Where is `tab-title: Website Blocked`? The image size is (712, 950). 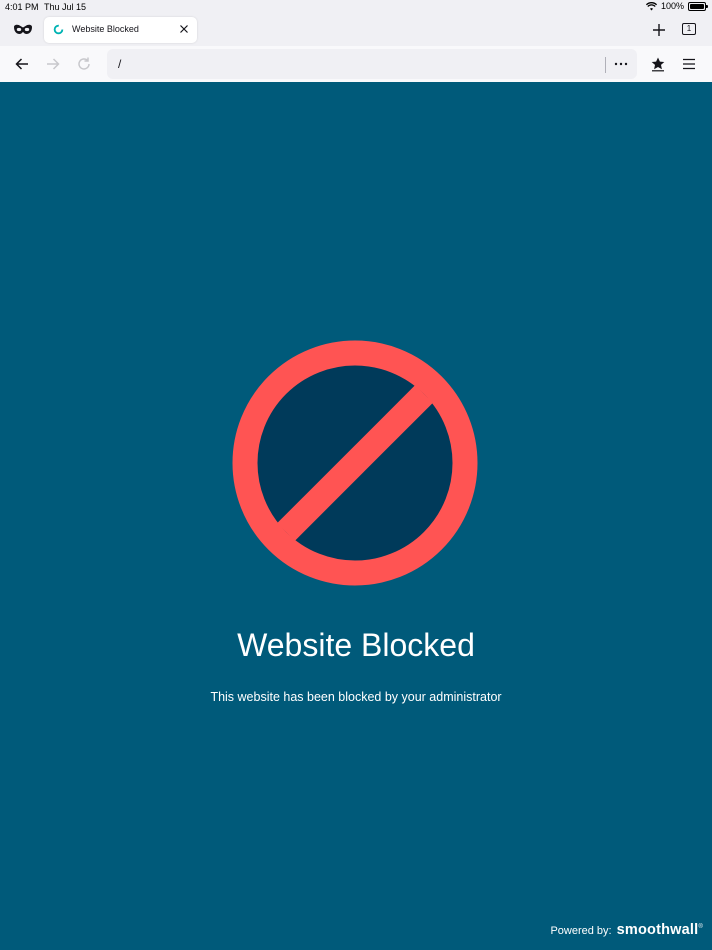 tab-title: Website Blocked is located at coordinates (105, 29).